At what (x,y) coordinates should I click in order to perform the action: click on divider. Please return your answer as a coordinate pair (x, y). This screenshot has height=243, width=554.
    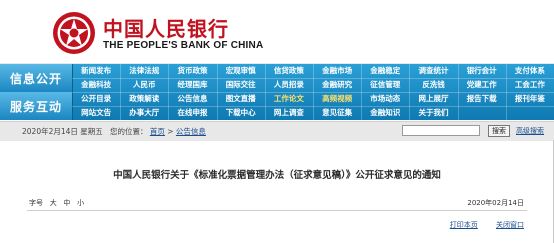
    Looking at the image, I should click on (277, 210).